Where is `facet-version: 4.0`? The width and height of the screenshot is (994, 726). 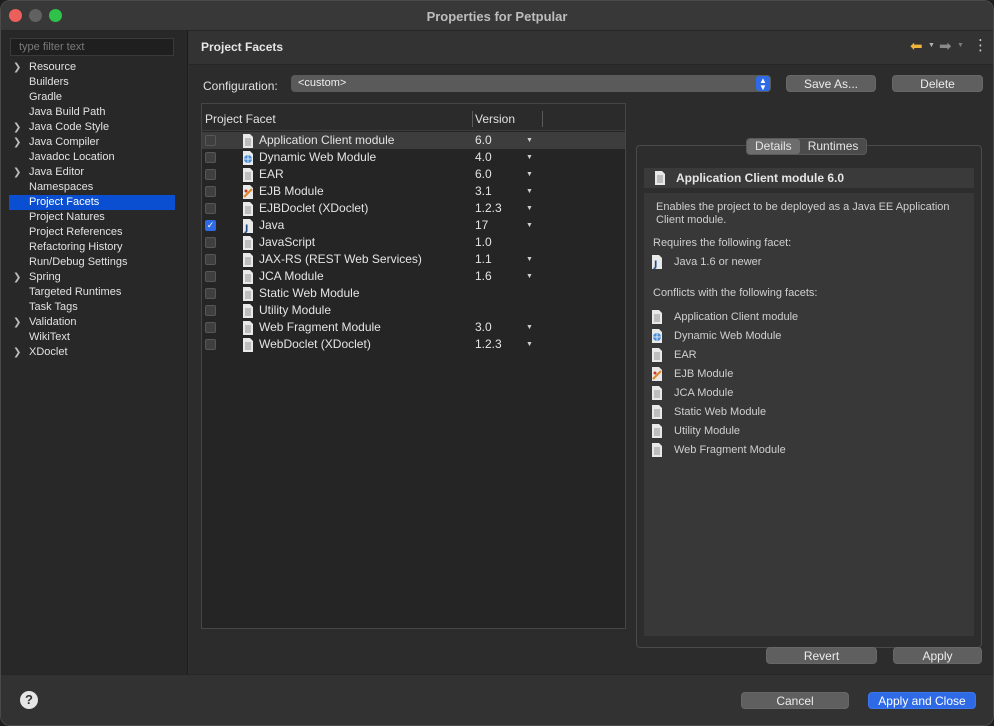 facet-version: 4.0 is located at coordinates (483, 157).